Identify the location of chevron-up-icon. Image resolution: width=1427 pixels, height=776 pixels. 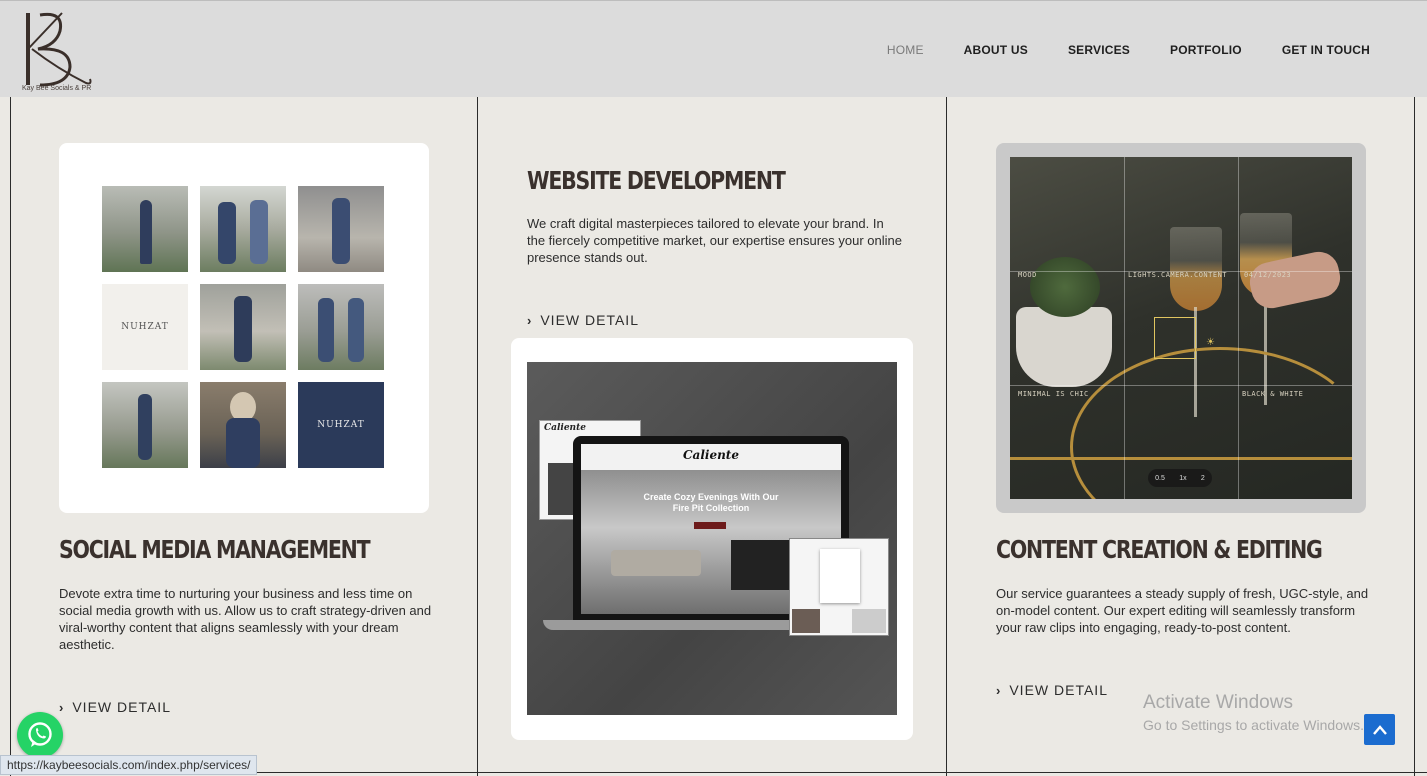
(1379, 729).